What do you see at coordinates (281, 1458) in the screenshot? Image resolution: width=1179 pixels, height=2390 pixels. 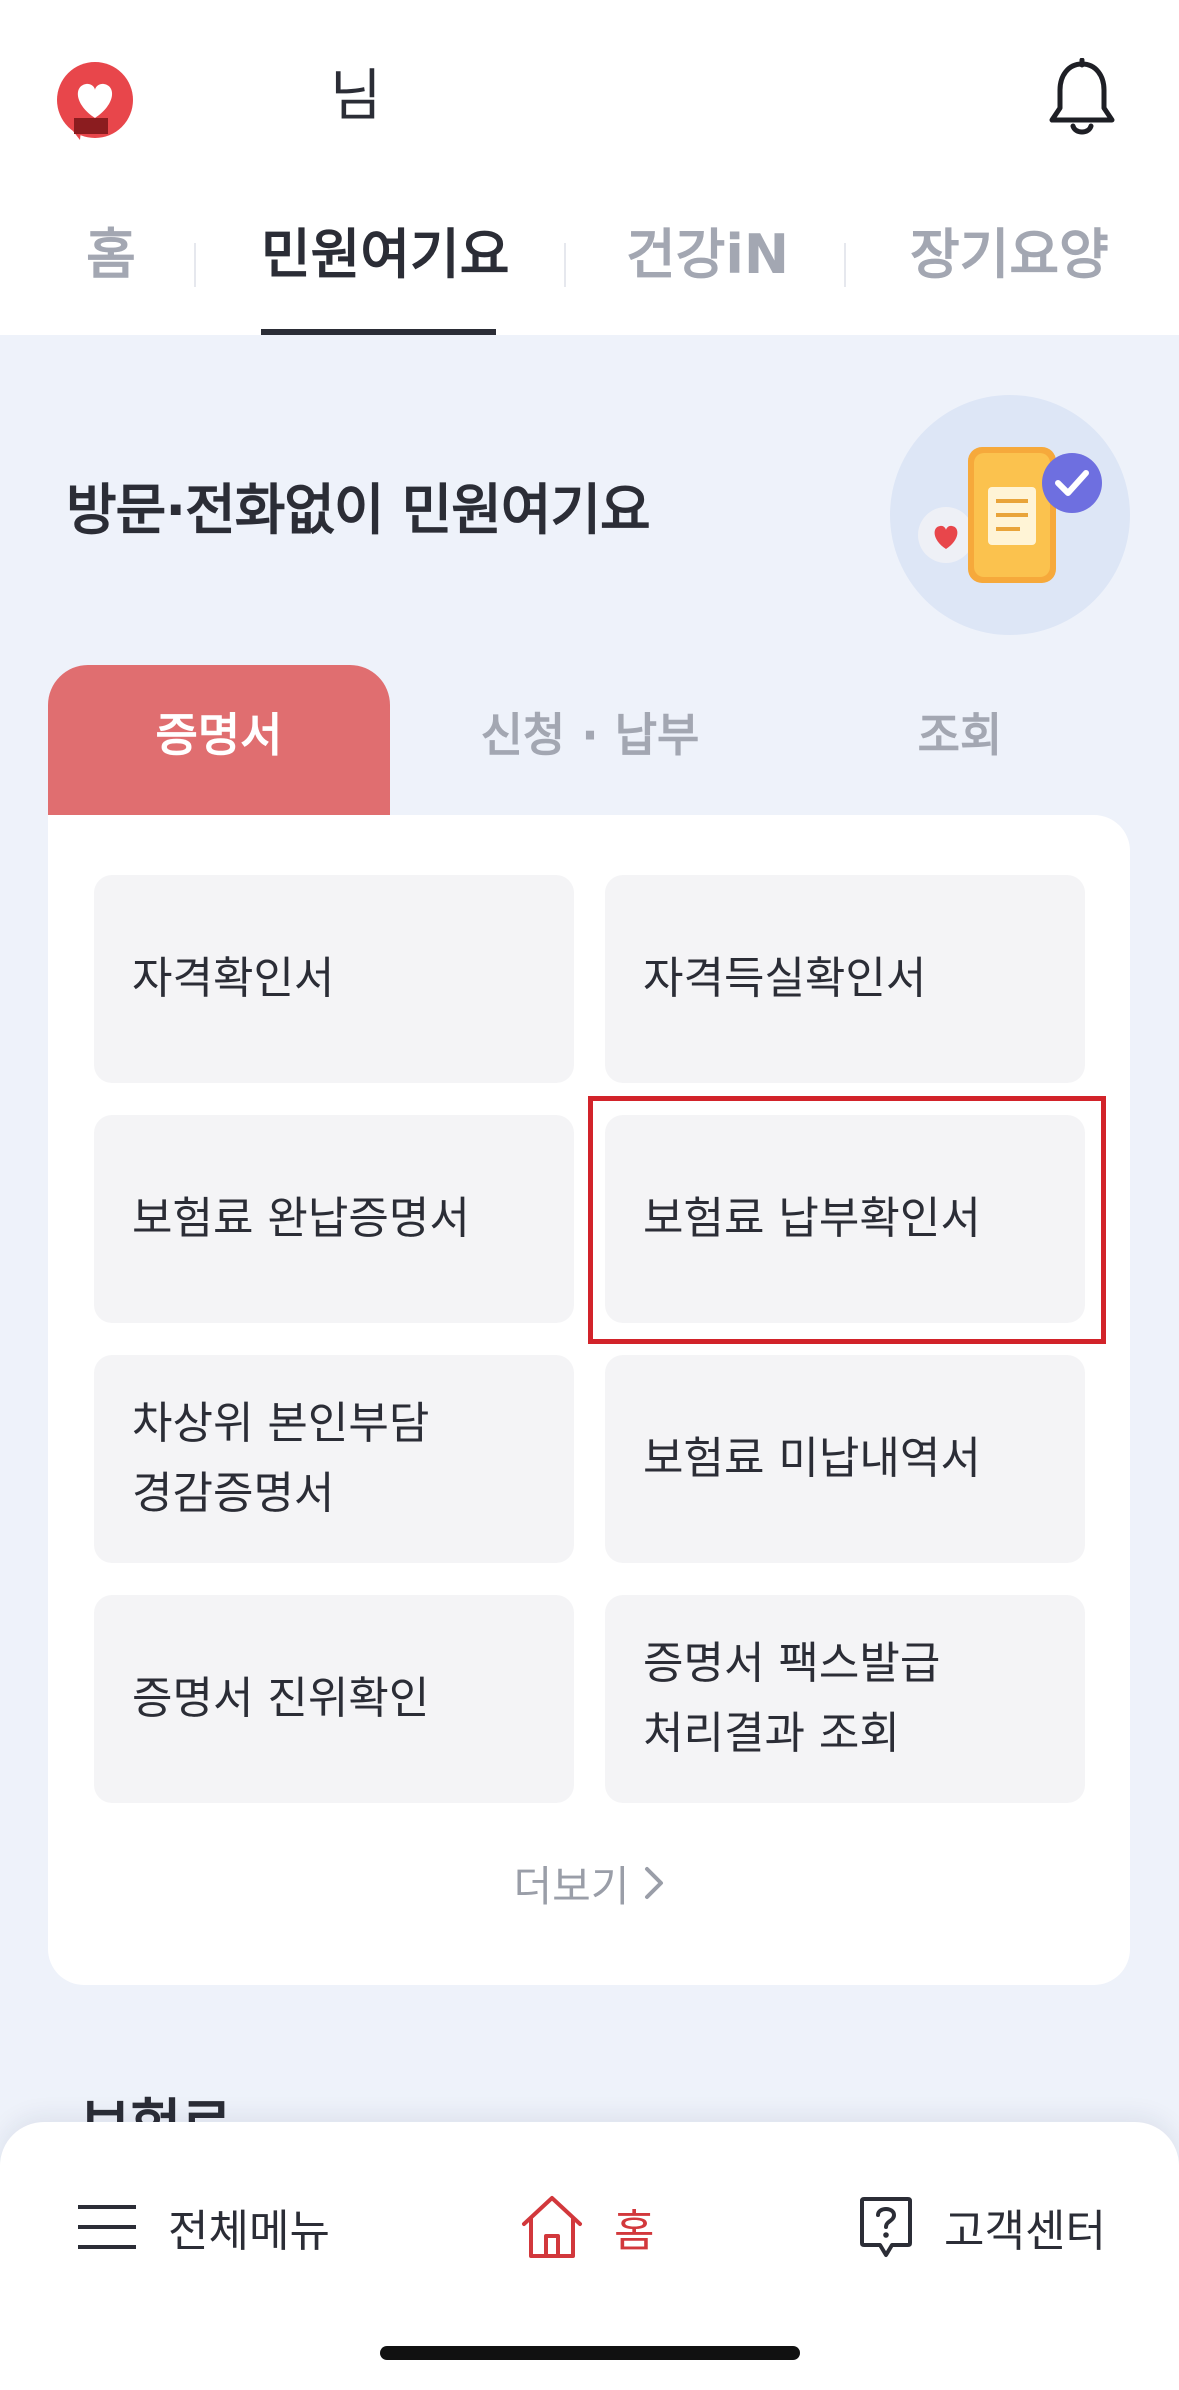 I see `tile-label: 차상위 본인부담 경감증명서` at bounding box center [281, 1458].